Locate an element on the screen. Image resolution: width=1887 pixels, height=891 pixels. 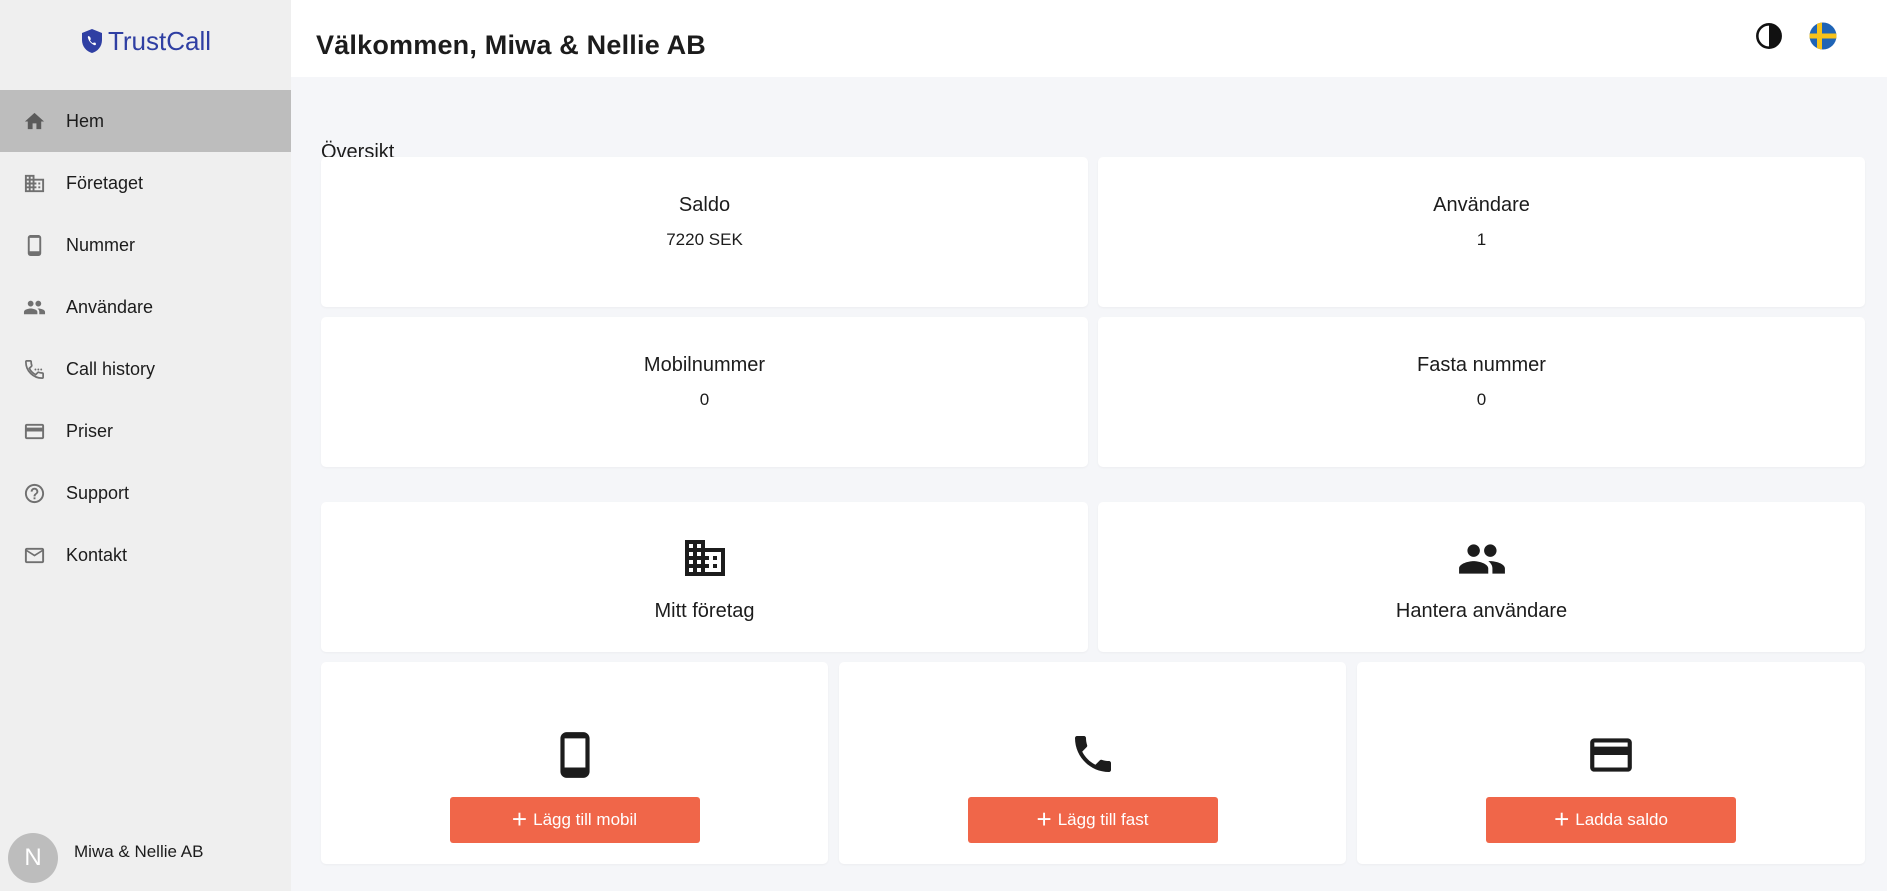
header: Välkommen, Miwa & Nellie AB is located at coordinates (1089, 38).